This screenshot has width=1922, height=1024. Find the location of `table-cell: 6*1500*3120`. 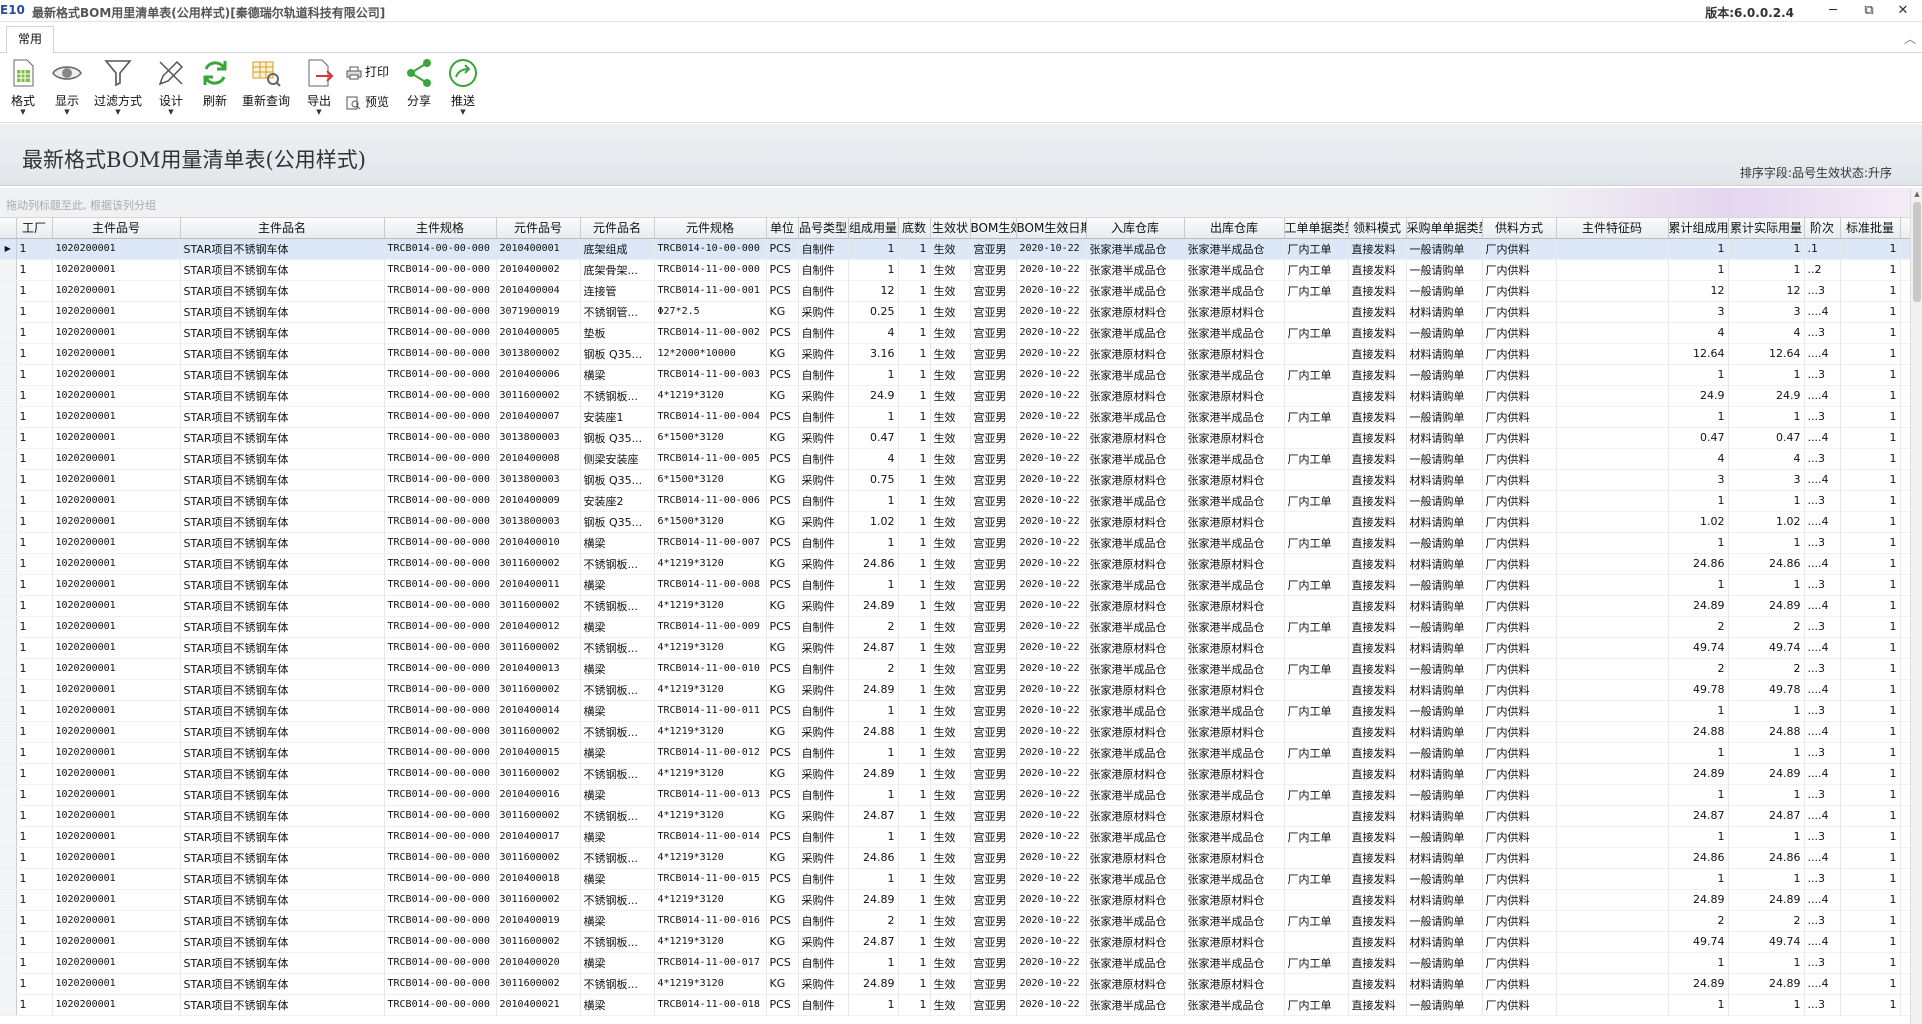

table-cell: 6*1500*3120 is located at coordinates (710, 522).